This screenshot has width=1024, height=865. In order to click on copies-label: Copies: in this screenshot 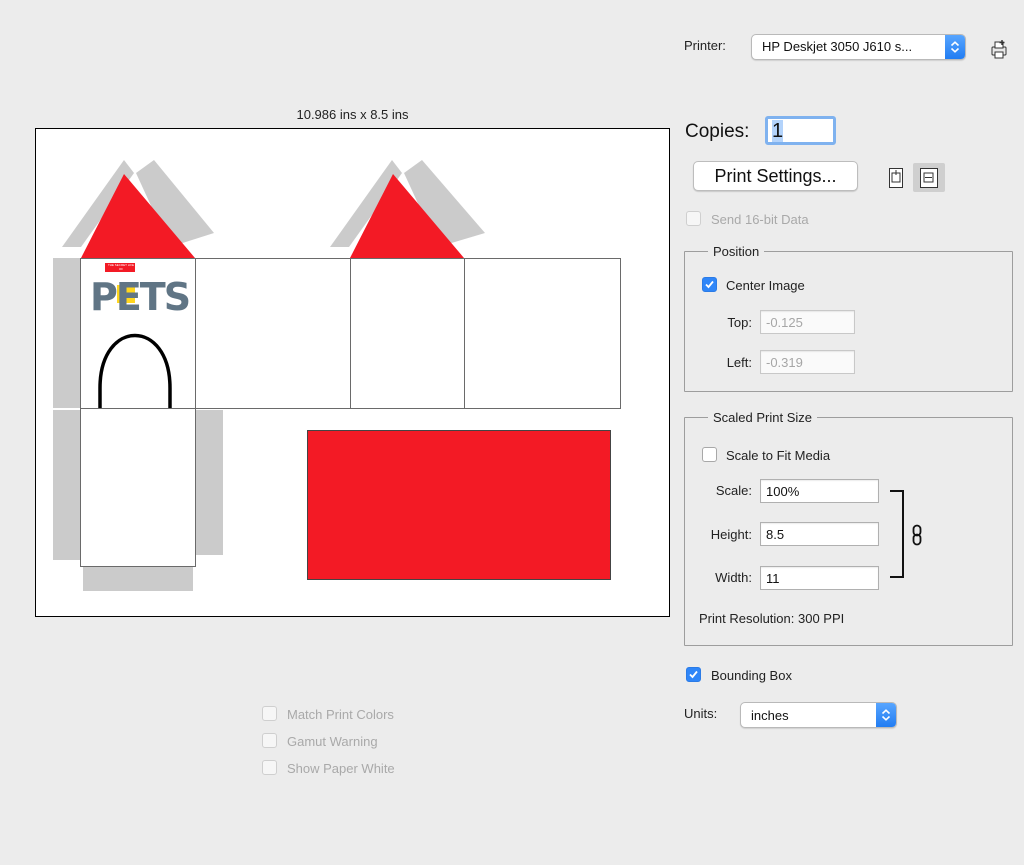, I will do `click(717, 131)`.